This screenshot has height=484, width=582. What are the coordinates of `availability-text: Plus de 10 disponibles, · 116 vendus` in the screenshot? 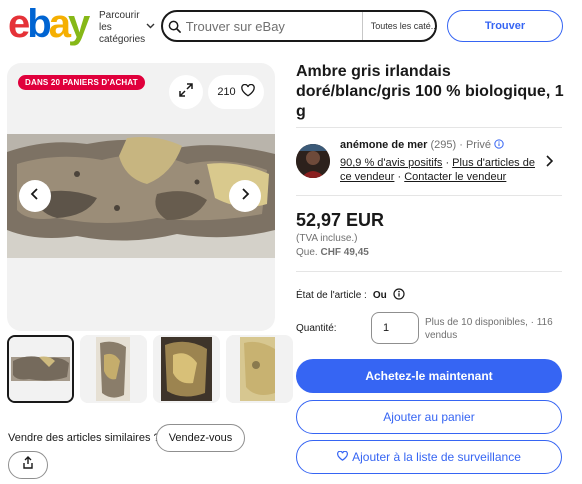 It's located at (489, 329).